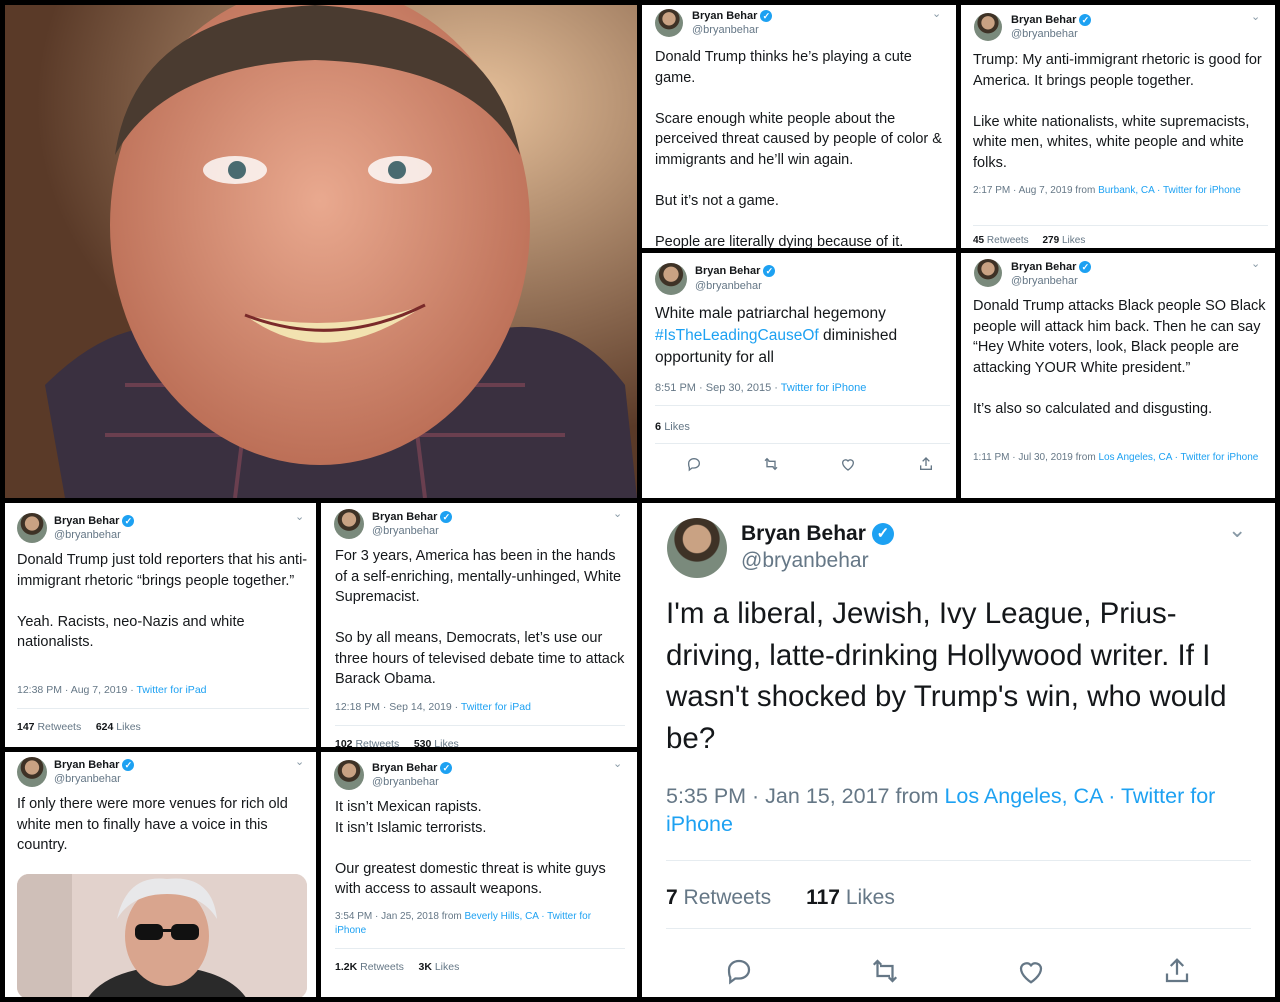  What do you see at coordinates (672, 427) in the screenshot?
I see `tweet-stats: 6 Likes` at bounding box center [672, 427].